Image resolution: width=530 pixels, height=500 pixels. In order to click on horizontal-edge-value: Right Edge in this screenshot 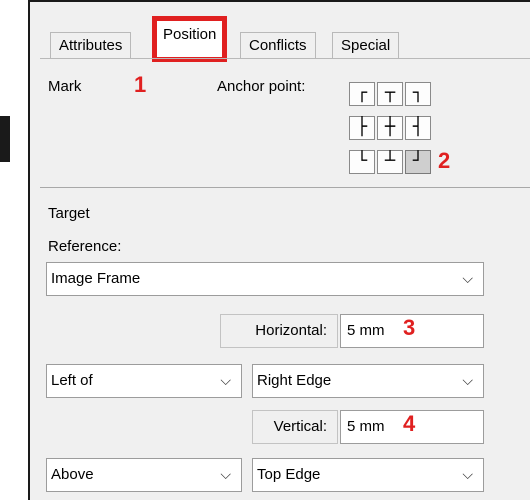, I will do `click(294, 380)`.